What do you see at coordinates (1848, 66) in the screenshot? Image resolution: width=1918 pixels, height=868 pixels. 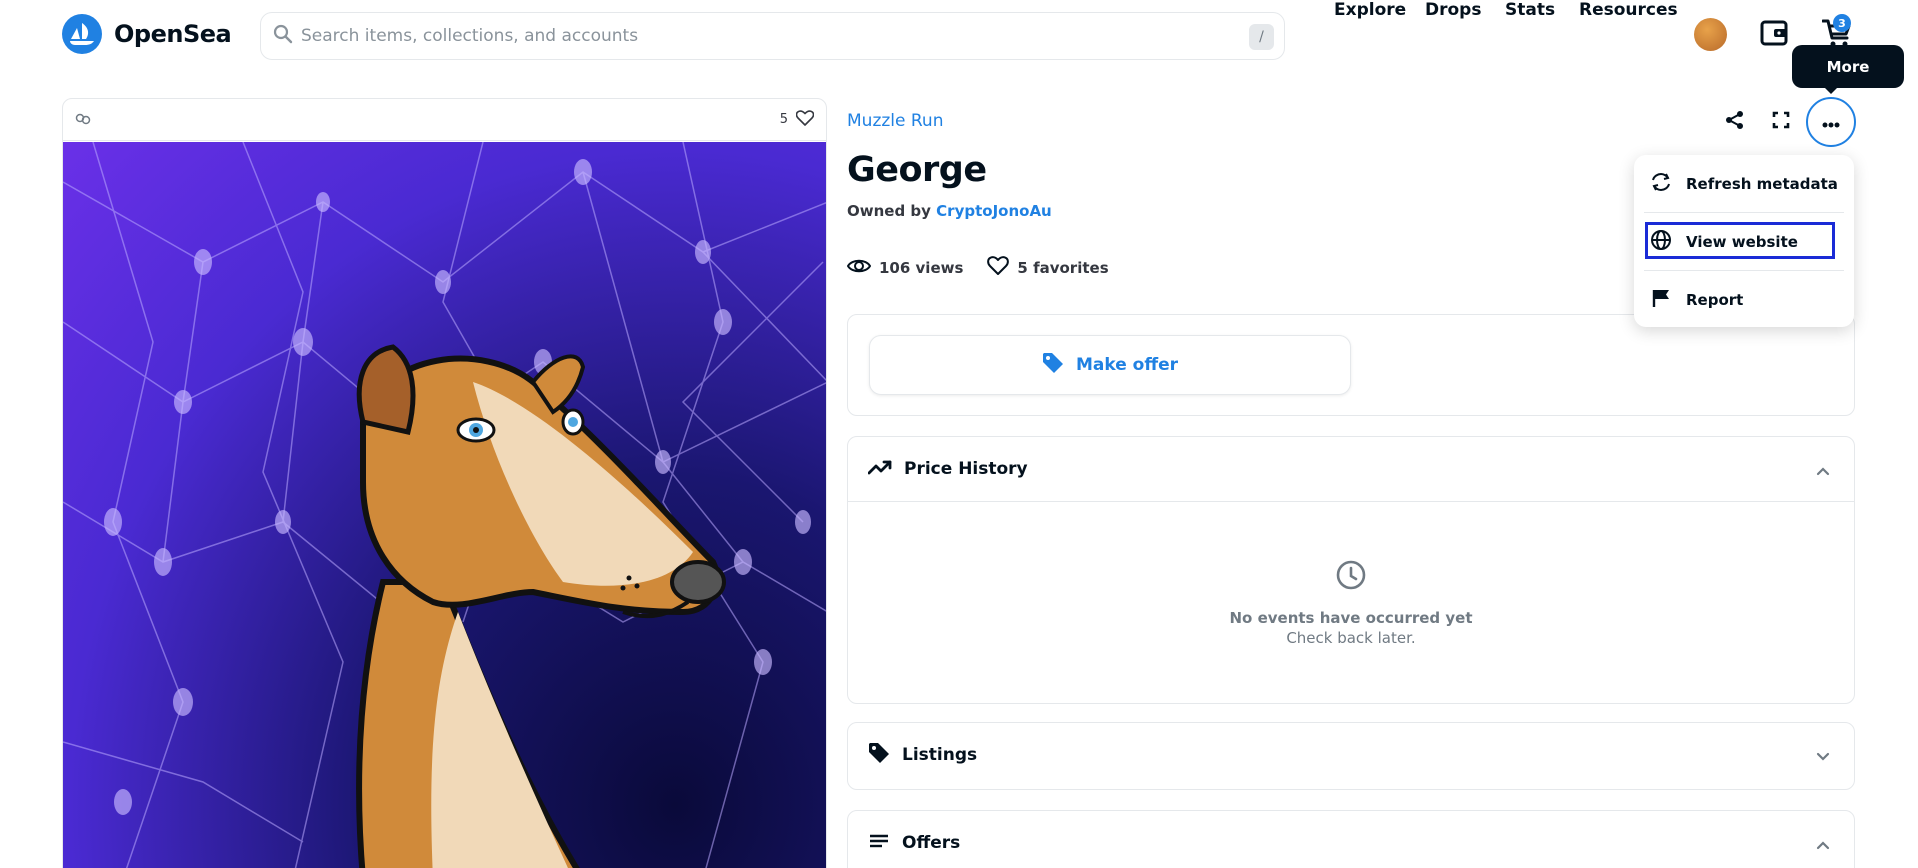 I see `more-tooltip: More` at bounding box center [1848, 66].